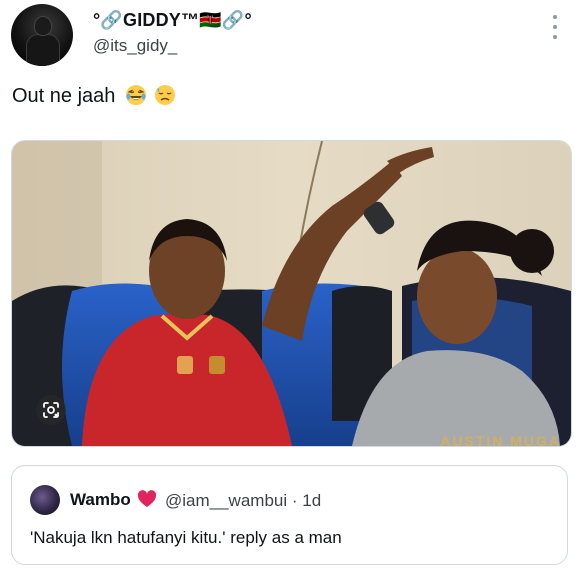 This screenshot has width=583, height=579. Describe the element at coordinates (136, 98) in the screenshot. I see `laughing-emoji-icon` at that location.